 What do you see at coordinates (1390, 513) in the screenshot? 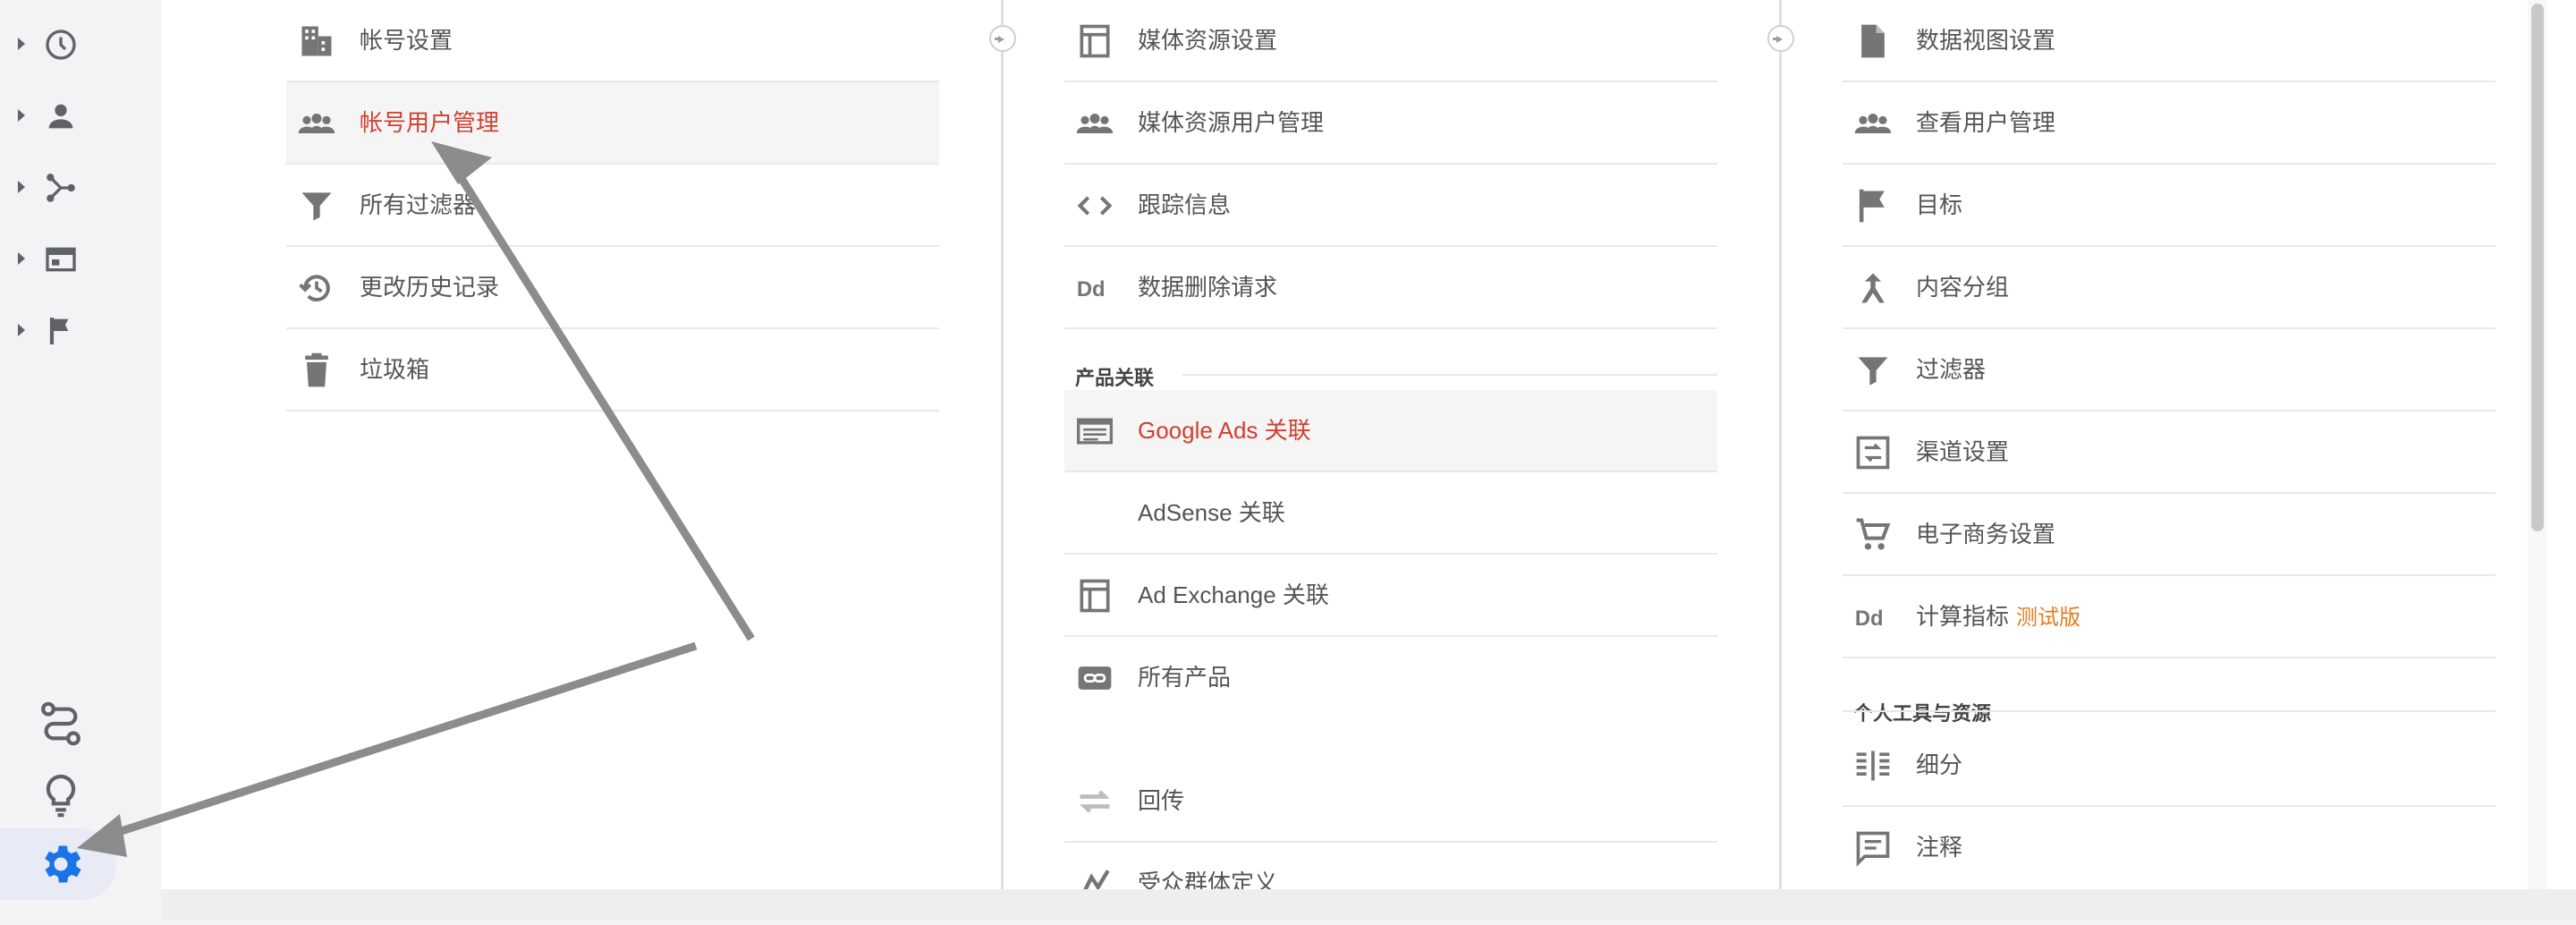
I see `adsense-linking-row: AdSense 关联` at bounding box center [1390, 513].